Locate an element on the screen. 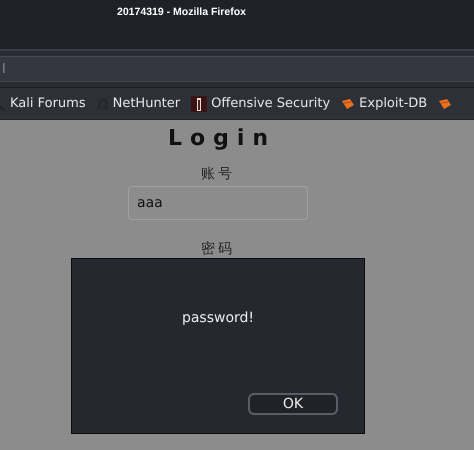 The height and width of the screenshot is (450, 474). username-label: 账号 is located at coordinates (218, 174).